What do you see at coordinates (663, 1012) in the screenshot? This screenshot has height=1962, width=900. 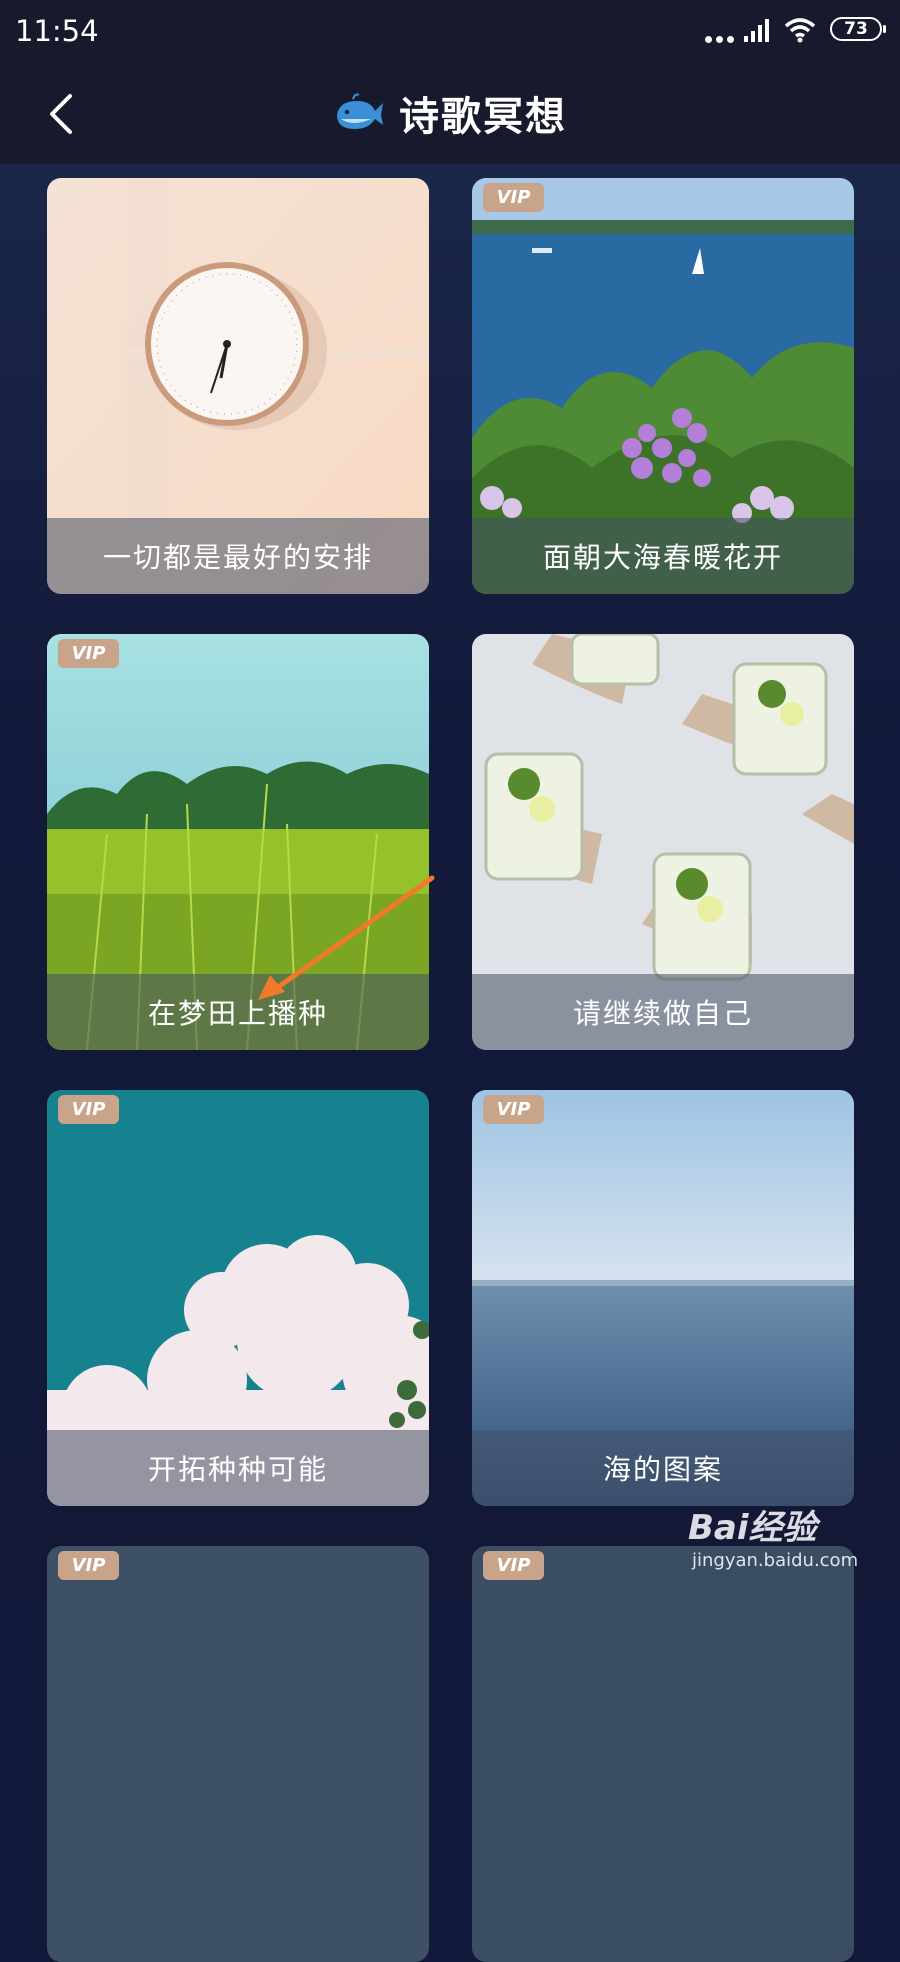 I see `card-title: 请继续做自己` at bounding box center [663, 1012].